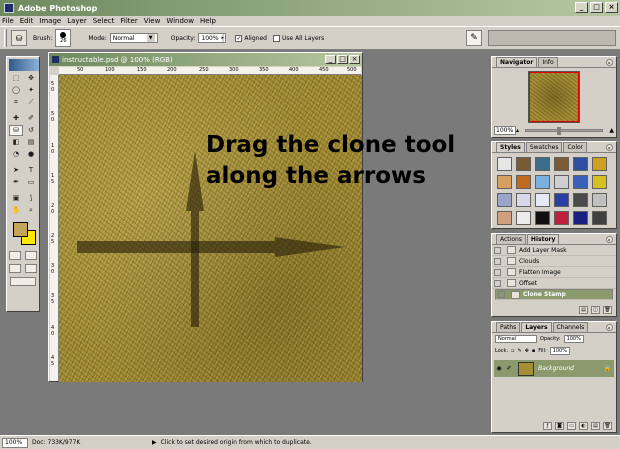 The image size is (620, 449). Describe the element at coordinates (239, 38) in the screenshot. I see `aligned-checkbox: ✓` at that location.